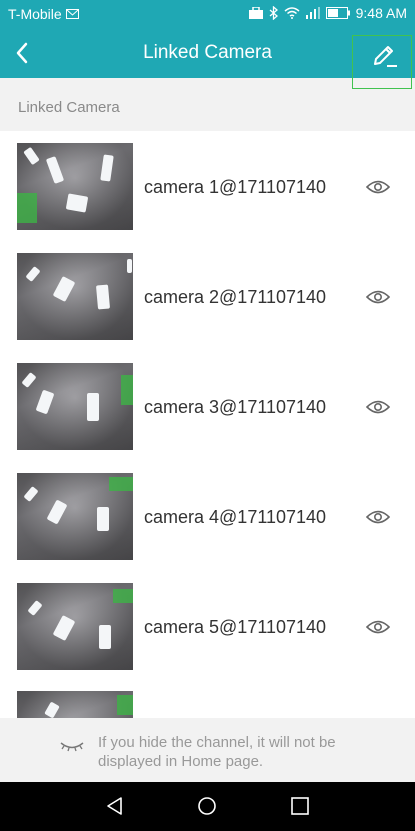  I want to click on nav-home-icon, so click(207, 806).